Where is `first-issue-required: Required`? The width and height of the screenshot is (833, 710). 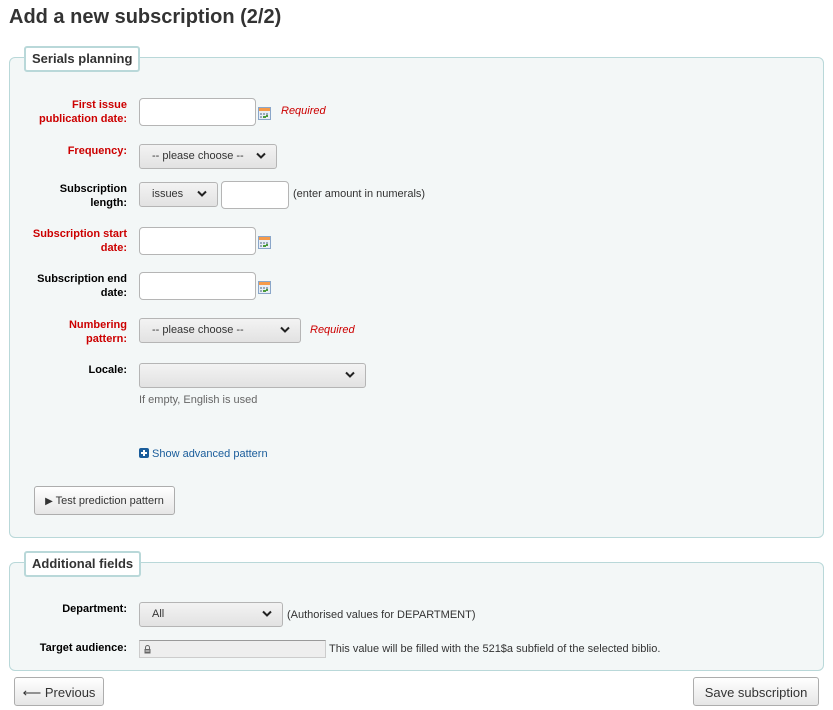 first-issue-required: Required is located at coordinates (303, 111).